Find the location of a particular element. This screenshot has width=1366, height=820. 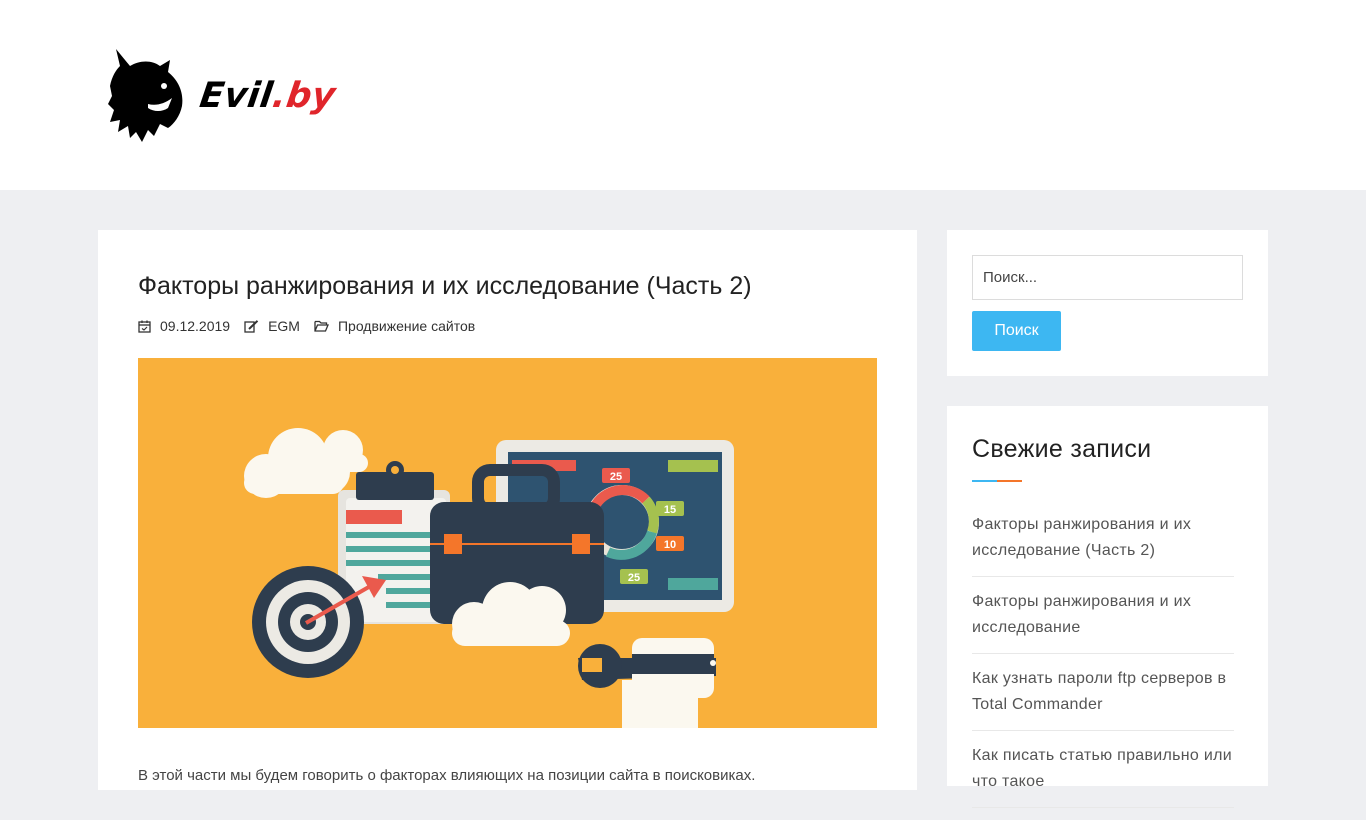

search-widget: Поиск is located at coordinates (1107, 303).